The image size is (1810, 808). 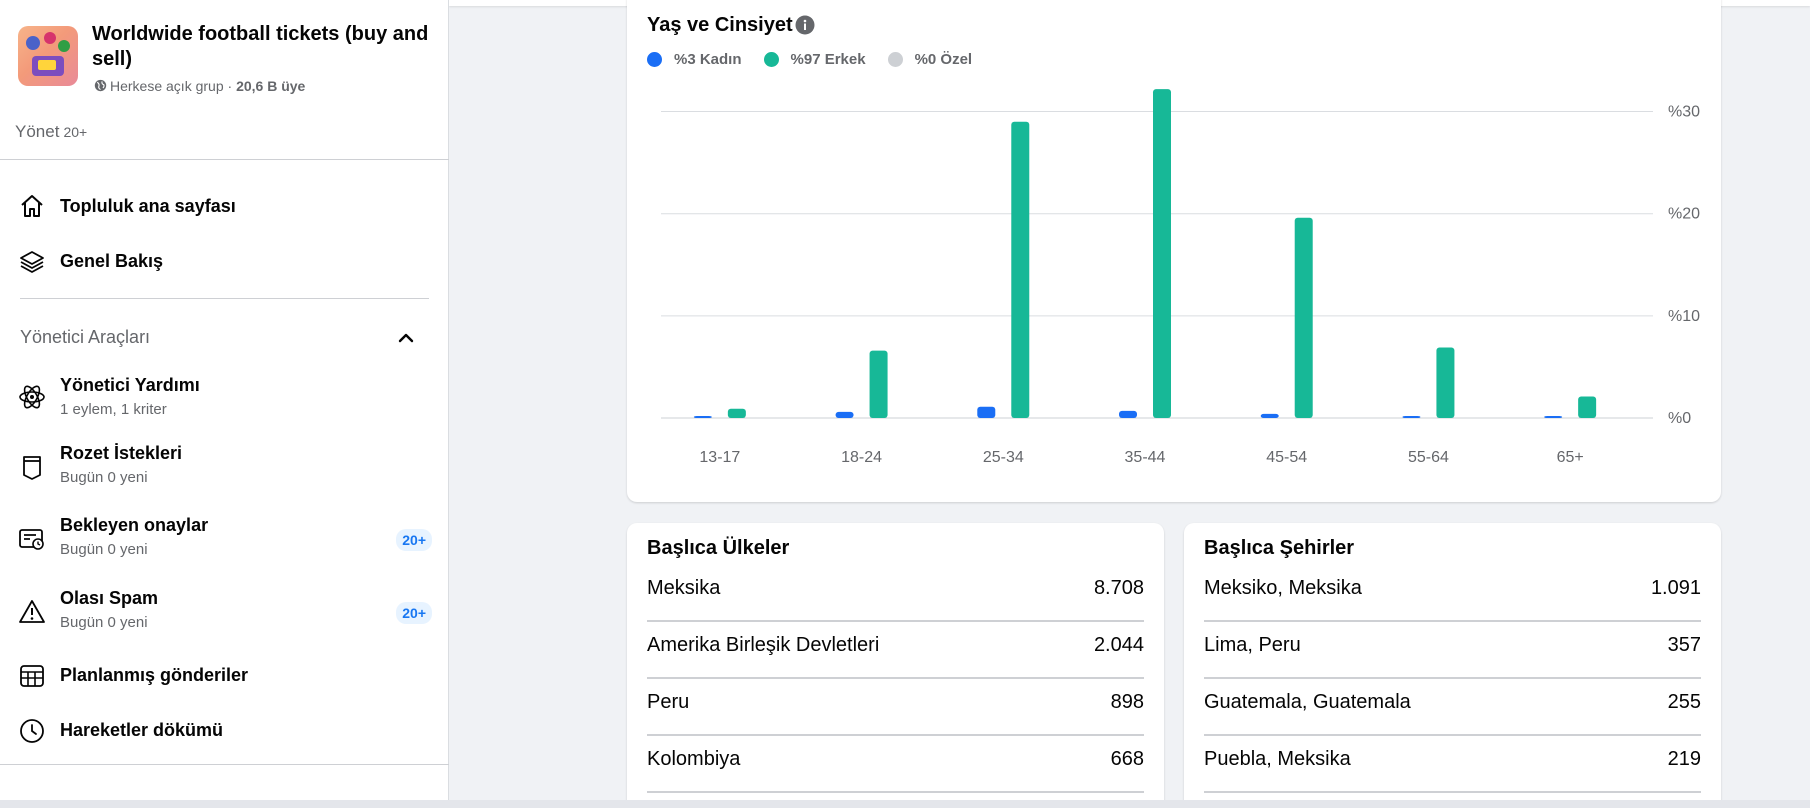 I want to click on x-tick-label: 35-44, so click(x=1145, y=457).